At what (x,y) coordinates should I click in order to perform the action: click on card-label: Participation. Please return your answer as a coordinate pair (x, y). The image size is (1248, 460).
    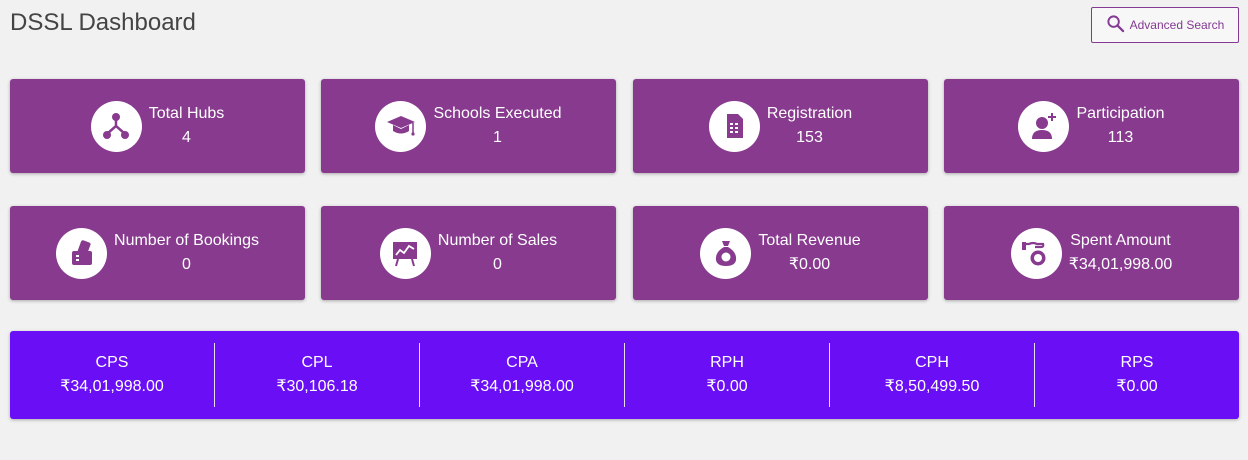
    Looking at the image, I should click on (1120, 113).